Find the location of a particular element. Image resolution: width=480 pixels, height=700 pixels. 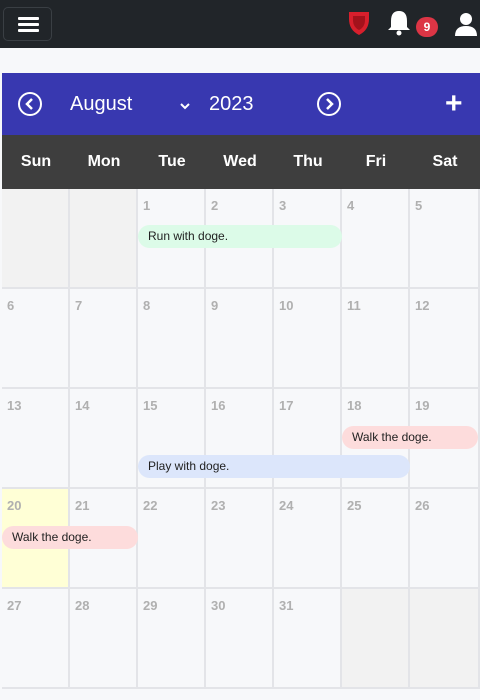

weekday-label: Mon is located at coordinates (104, 161).